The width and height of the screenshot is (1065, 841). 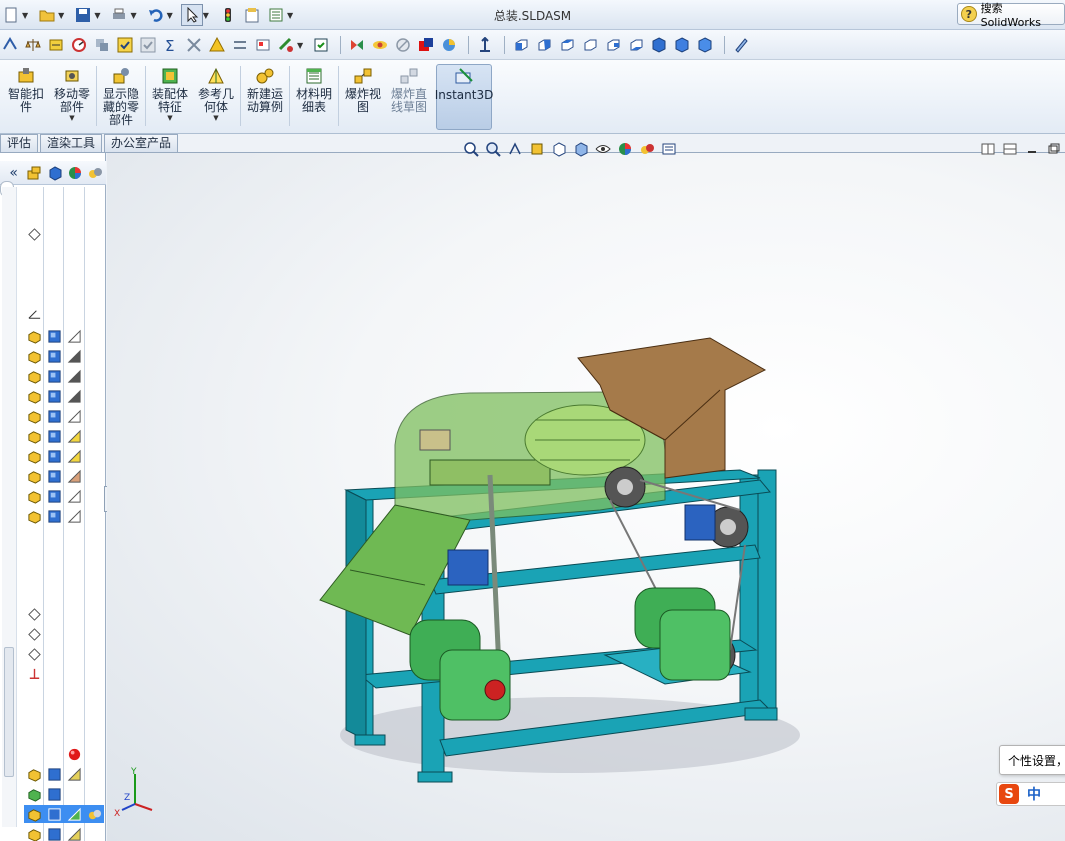 I want to click on view-right-icon, so click(x=590, y=45).